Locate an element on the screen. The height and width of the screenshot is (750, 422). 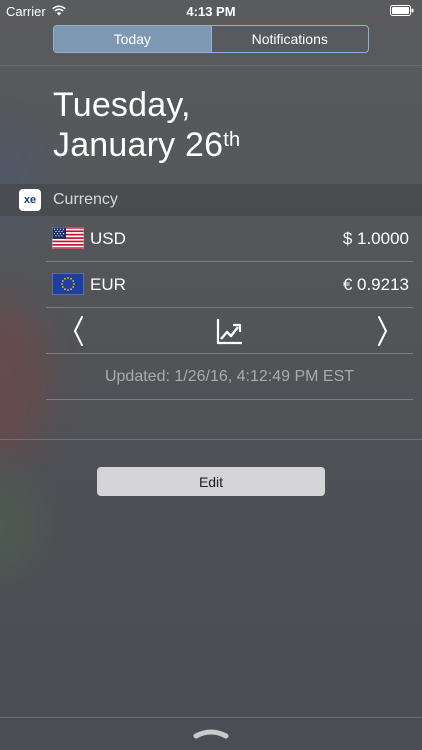
battery-icon is located at coordinates (402, 10).